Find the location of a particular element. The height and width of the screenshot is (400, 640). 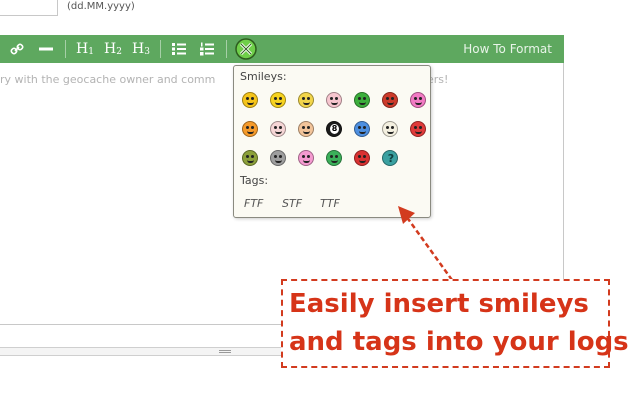

smiley-picker-button is located at coordinates (246, 49).